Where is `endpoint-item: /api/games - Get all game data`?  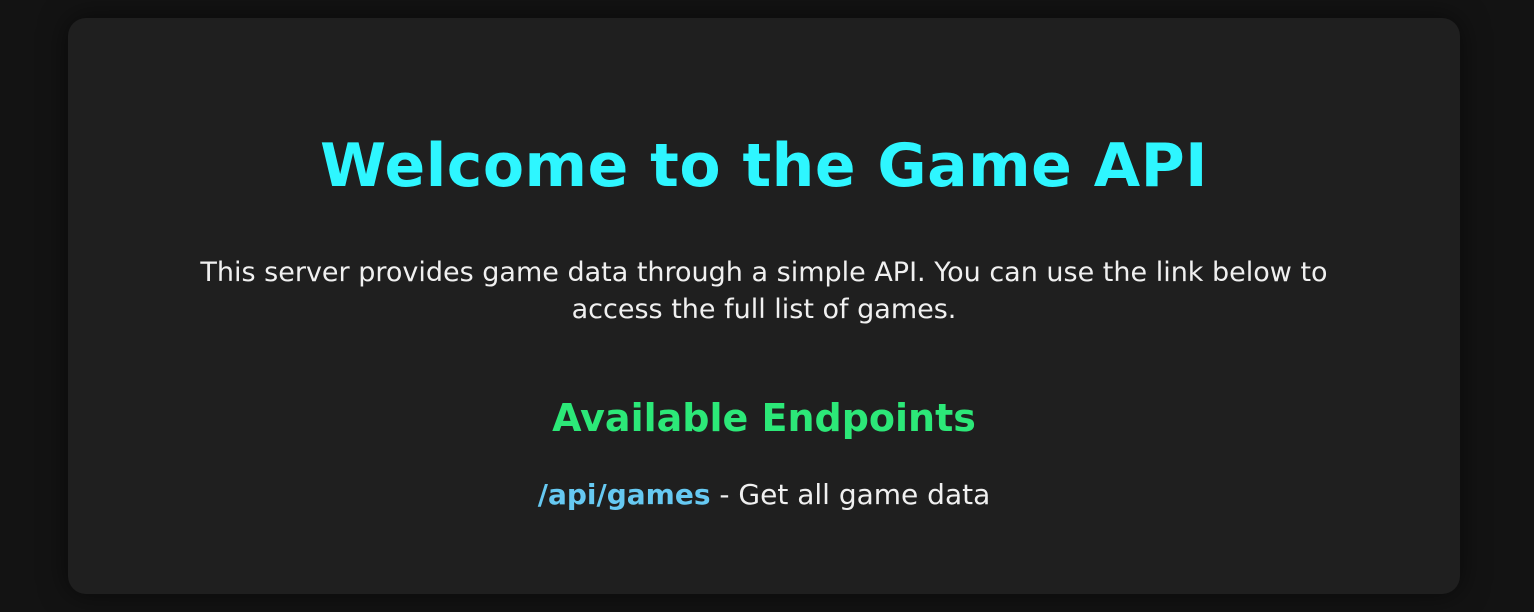
endpoint-item: /api/games - Get all game data is located at coordinates (764, 495).